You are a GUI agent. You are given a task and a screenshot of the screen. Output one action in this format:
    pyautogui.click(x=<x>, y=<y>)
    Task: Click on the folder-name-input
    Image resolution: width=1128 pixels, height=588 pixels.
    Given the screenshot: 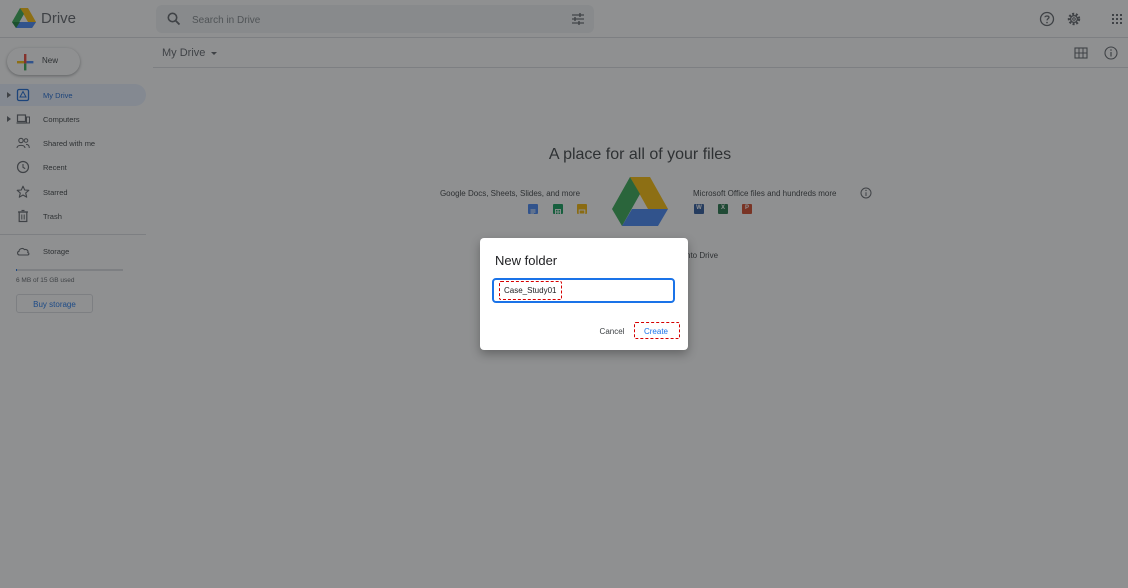 What is the action you would take?
    pyautogui.click(x=583, y=290)
    